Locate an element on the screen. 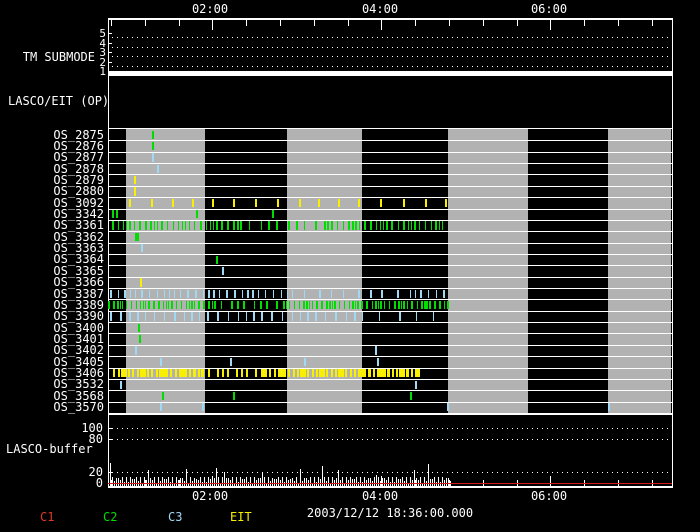 This screenshot has width=700, height=532. top-axis-time-label: 06:00 is located at coordinates (549, 9).